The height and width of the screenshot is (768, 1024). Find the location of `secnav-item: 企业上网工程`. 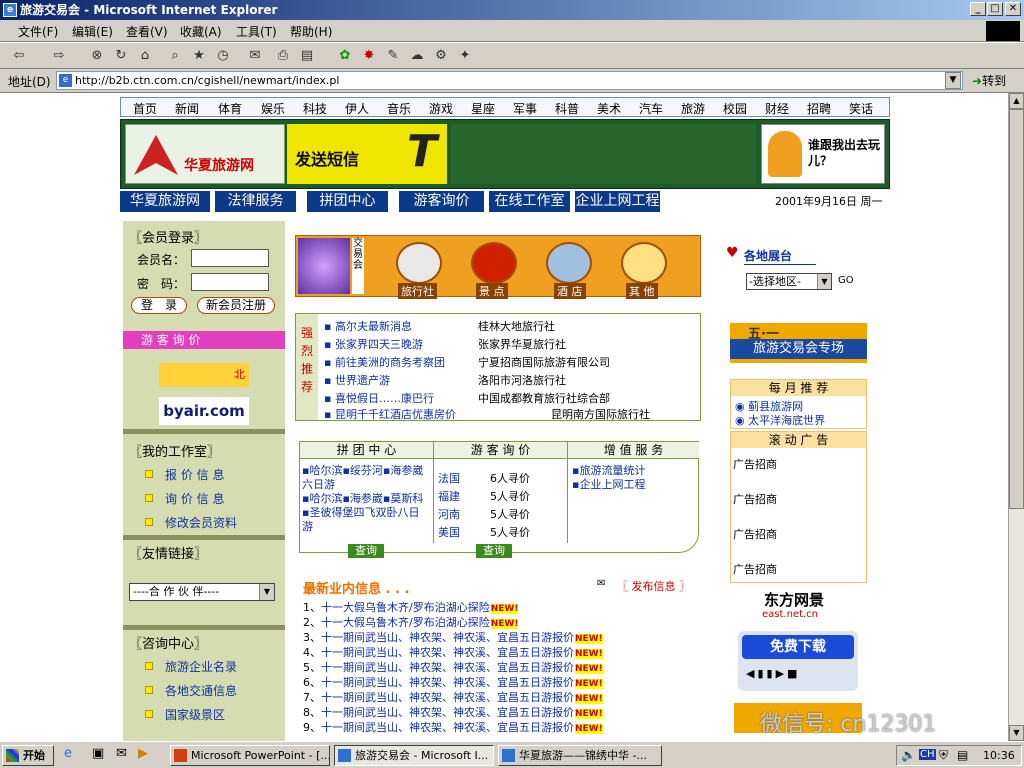

secnav-item: 企业上网工程 is located at coordinates (616, 201).